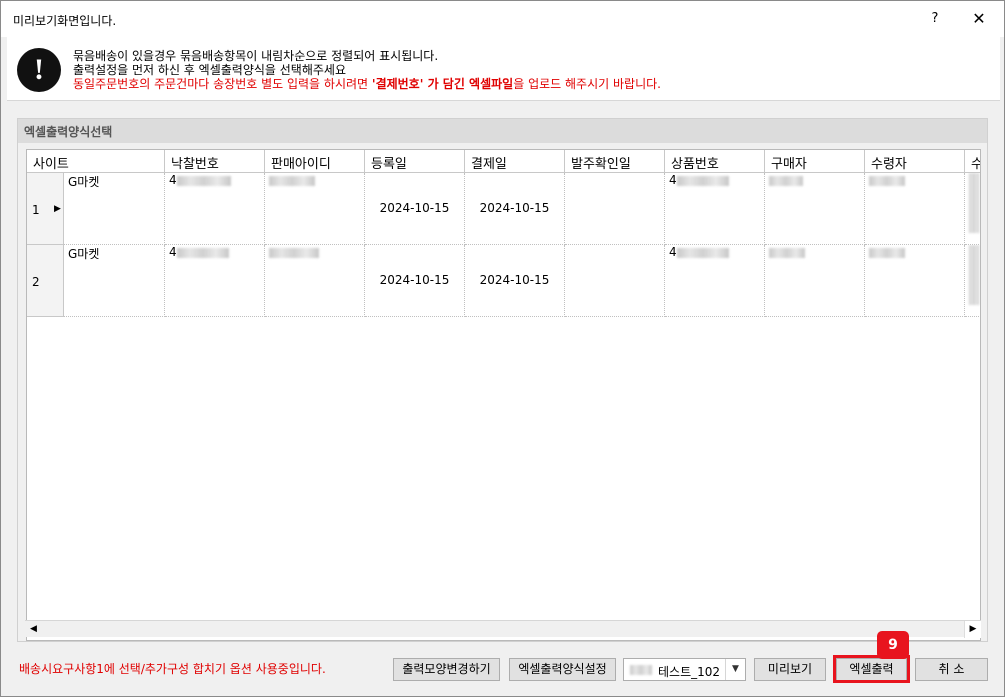 The image size is (1005, 697). What do you see at coordinates (65, 21) in the screenshot?
I see `window-title: 미리보기화면입니다.` at bounding box center [65, 21].